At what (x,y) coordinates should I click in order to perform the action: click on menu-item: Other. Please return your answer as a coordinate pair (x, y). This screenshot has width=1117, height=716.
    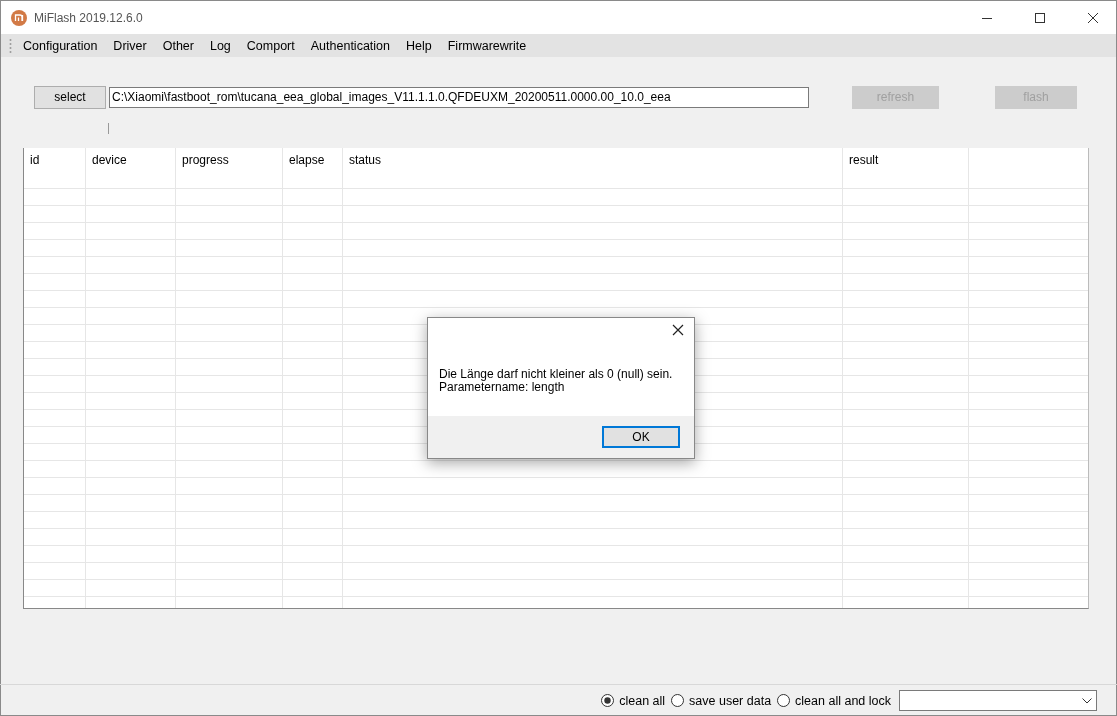
    Looking at the image, I should click on (182, 45).